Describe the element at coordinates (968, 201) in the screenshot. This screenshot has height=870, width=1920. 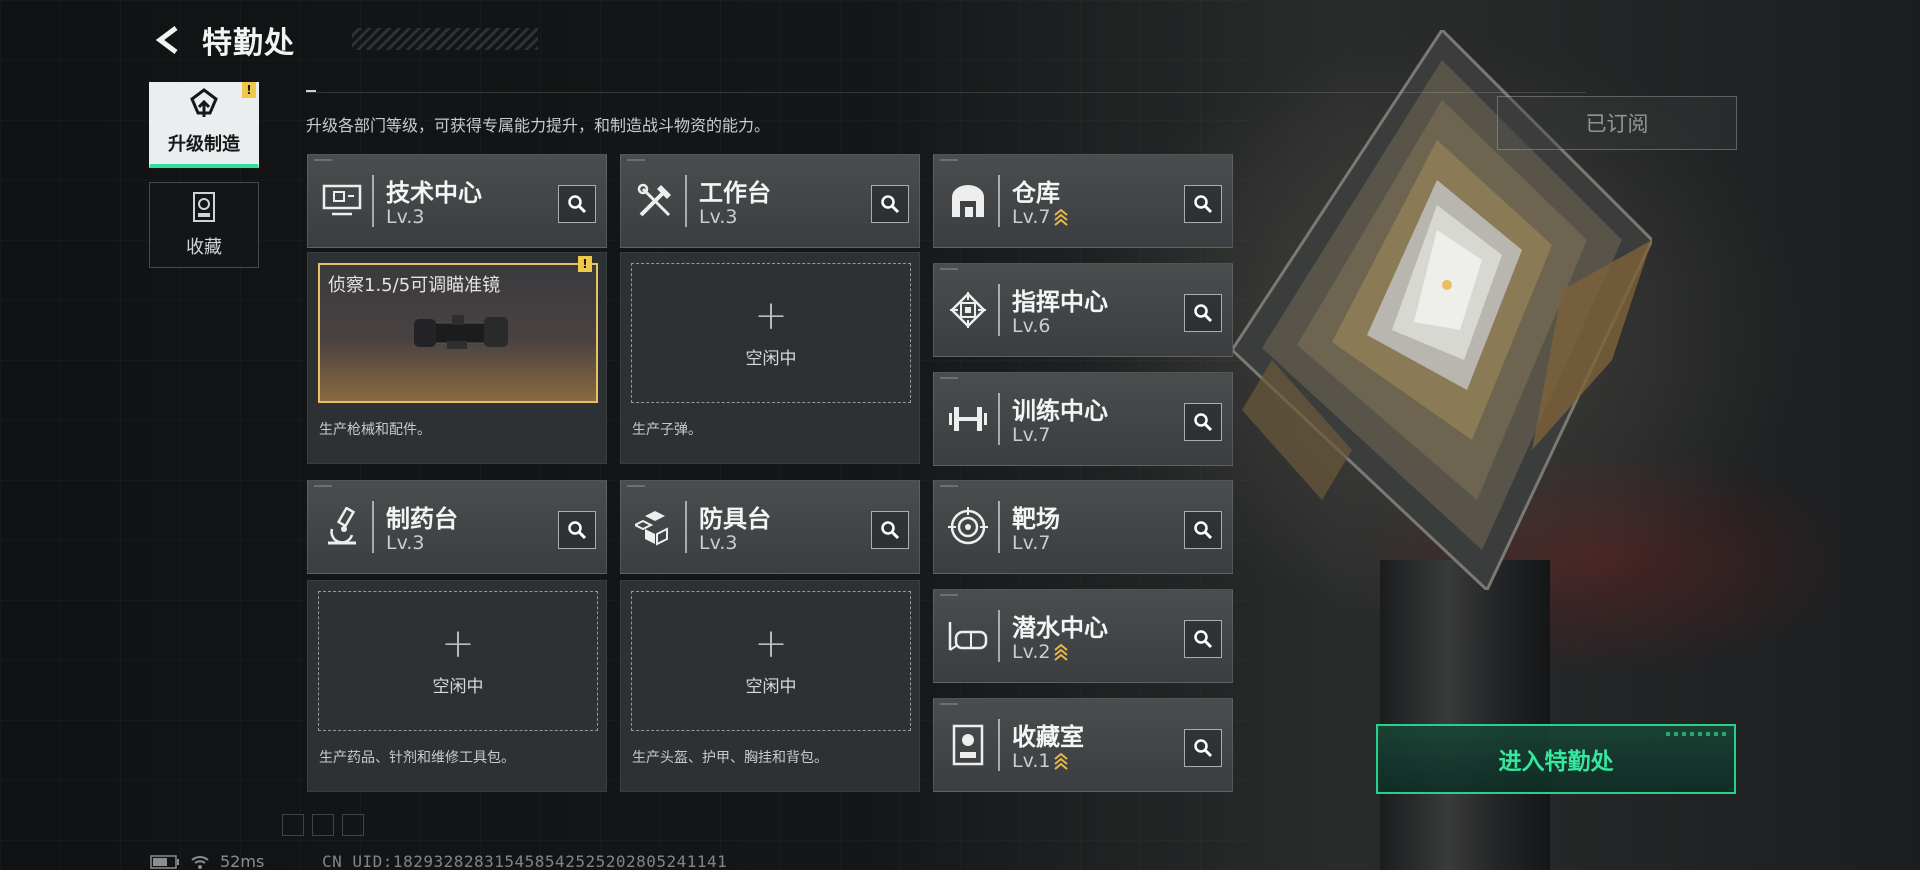
I see `warehouse-icon` at that location.